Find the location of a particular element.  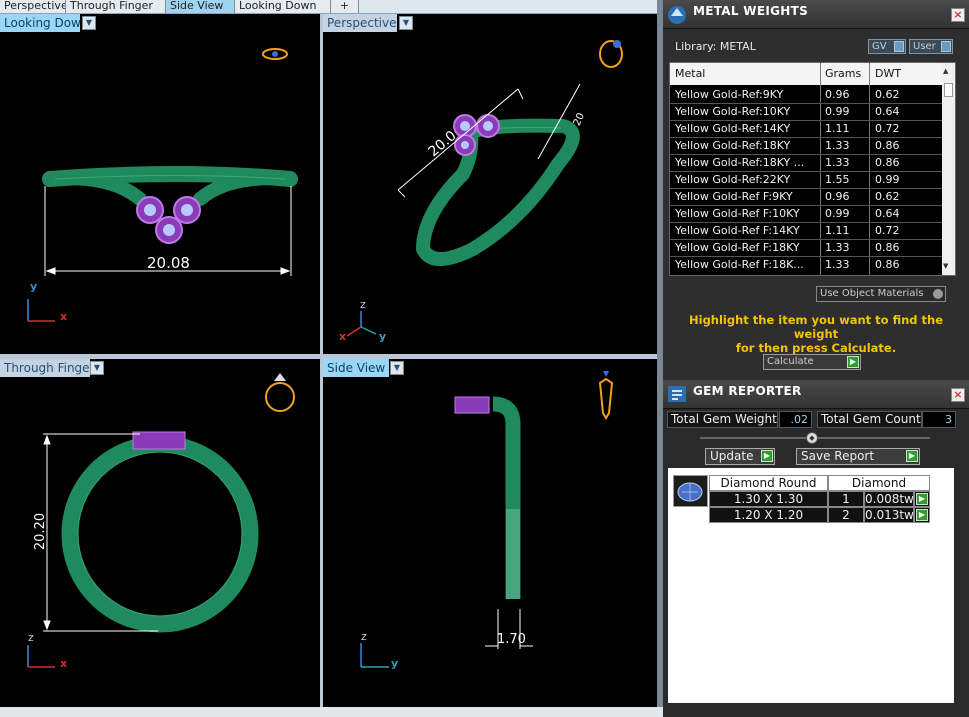

user-toggle: User is located at coordinates (931, 46).